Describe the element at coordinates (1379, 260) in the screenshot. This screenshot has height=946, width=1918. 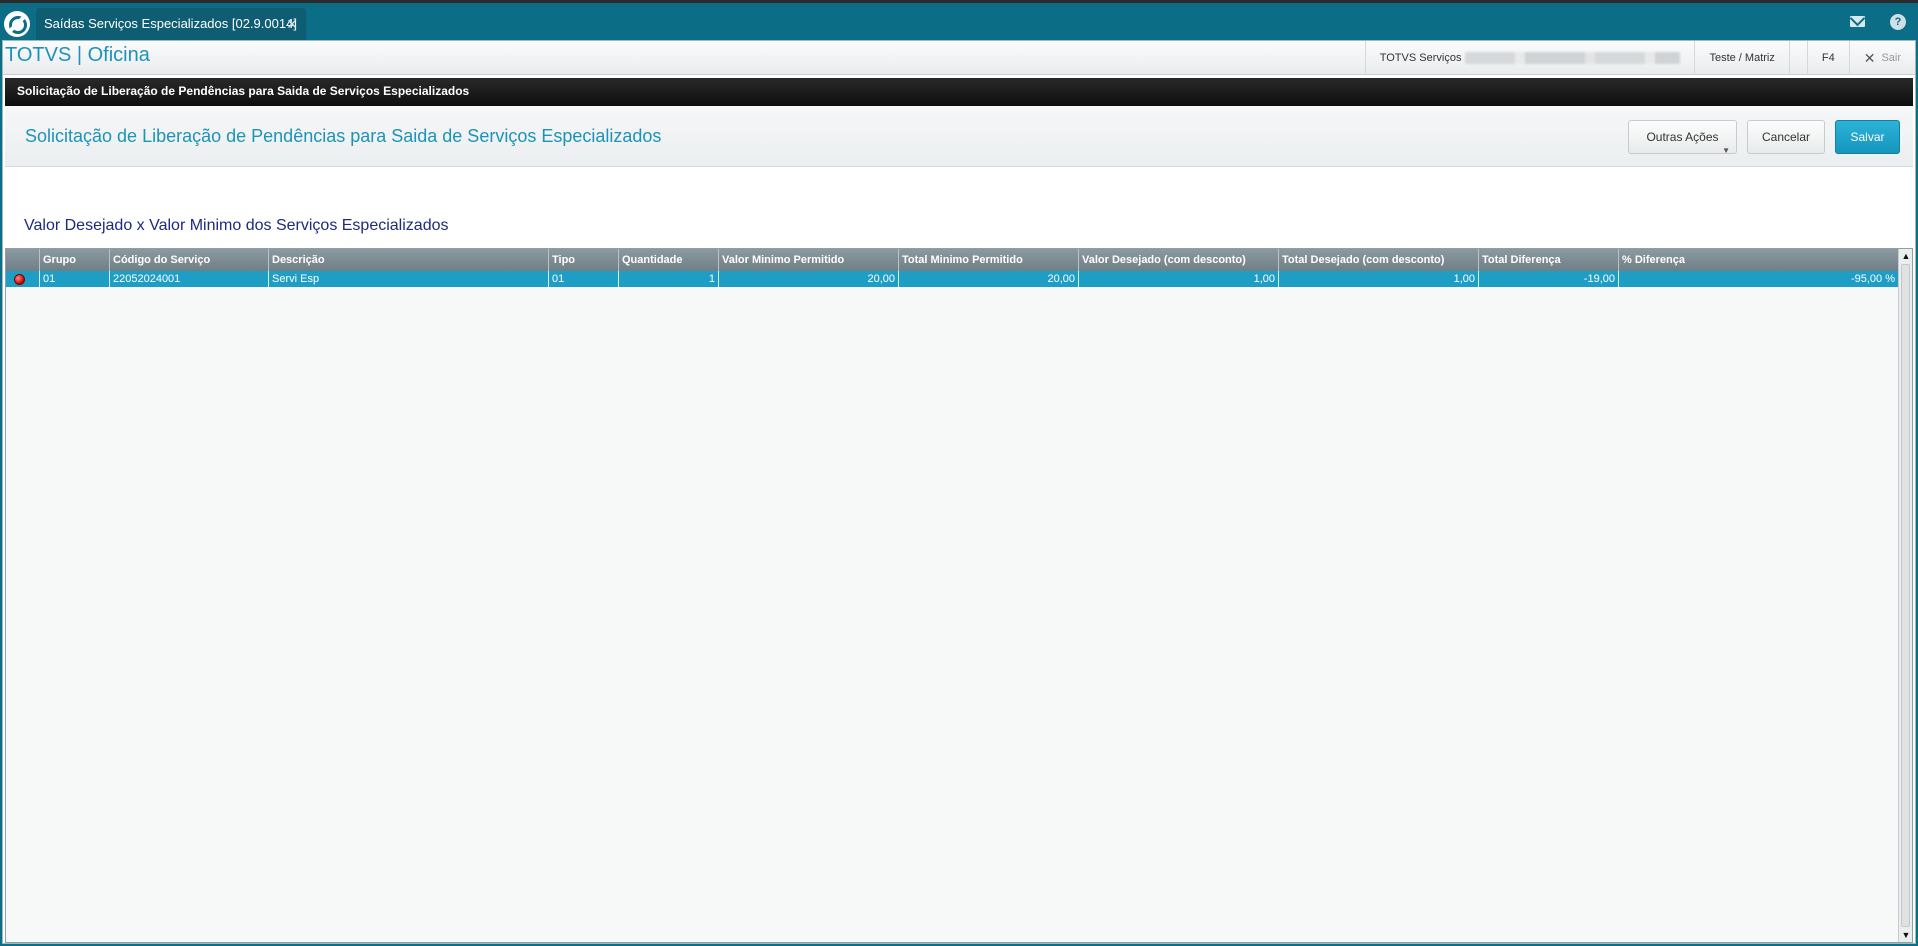
I see `column-header-total-desejado: Total Desejado (com desconto)` at that location.